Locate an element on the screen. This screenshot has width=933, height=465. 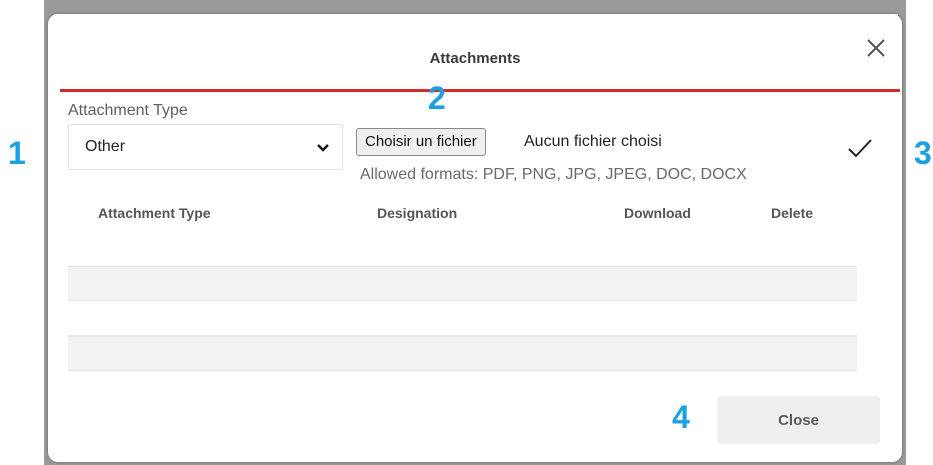
attachment-type-label: Attachment Type is located at coordinates (128, 110).